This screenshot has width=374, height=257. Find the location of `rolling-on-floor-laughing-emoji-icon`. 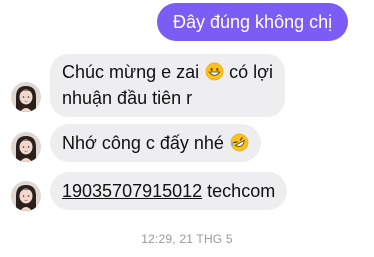

rolling-on-floor-laughing-emoji-icon is located at coordinates (239, 146).